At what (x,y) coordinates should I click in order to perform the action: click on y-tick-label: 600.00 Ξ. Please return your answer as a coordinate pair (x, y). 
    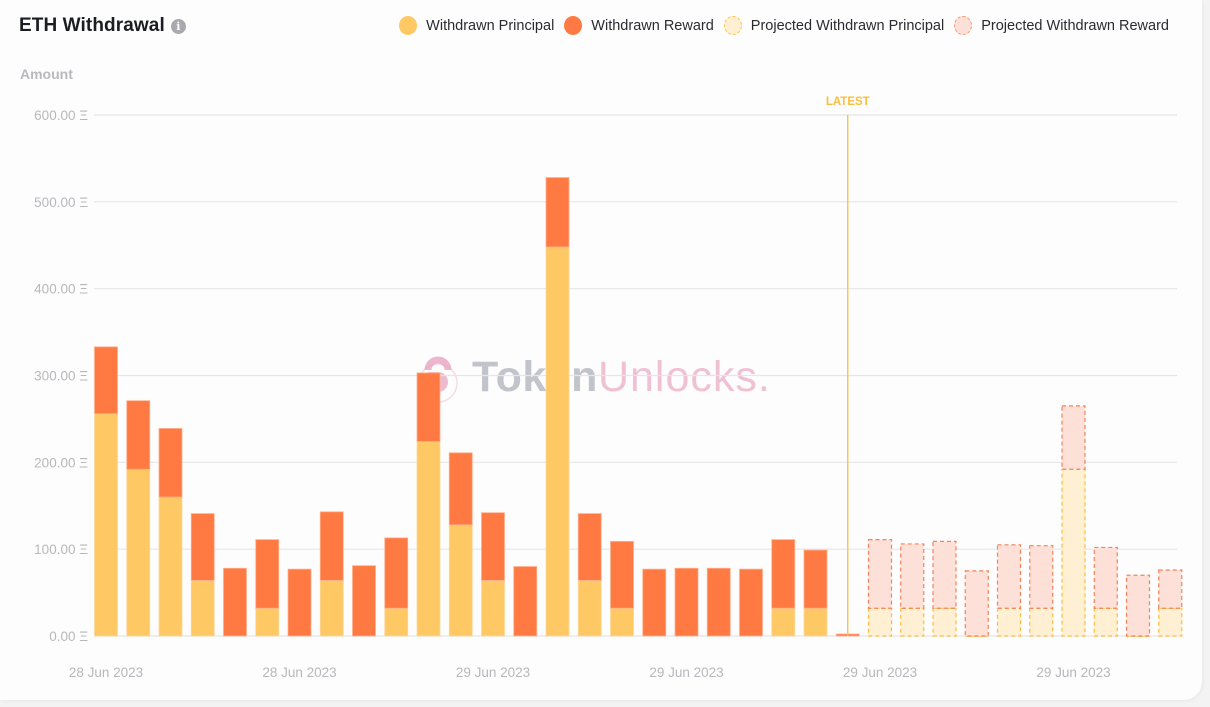
    Looking at the image, I should click on (61, 115).